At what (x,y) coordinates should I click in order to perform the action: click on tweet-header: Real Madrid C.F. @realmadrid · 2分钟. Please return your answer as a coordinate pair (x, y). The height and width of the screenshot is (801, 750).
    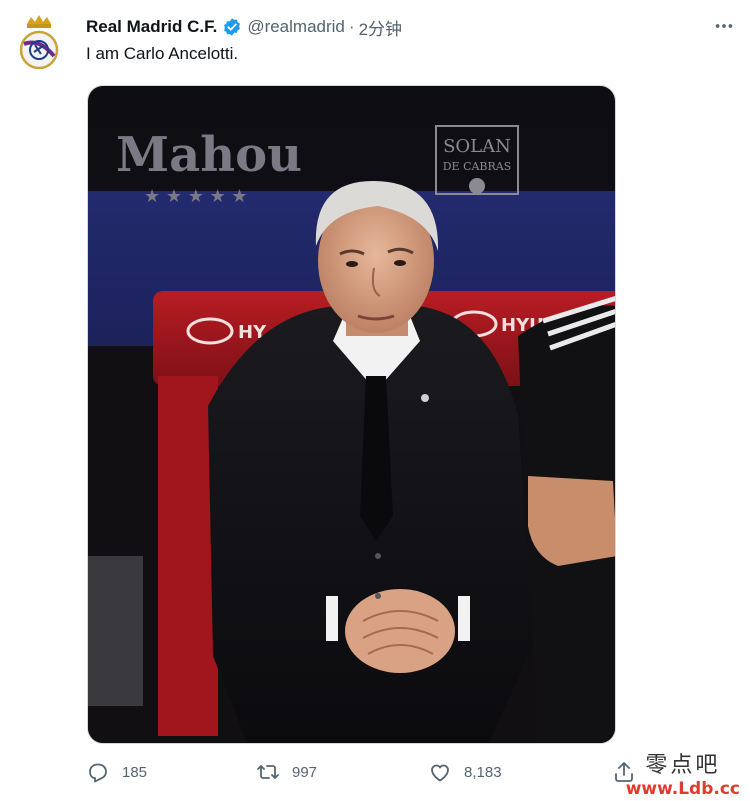
    Looking at the image, I should click on (408, 27).